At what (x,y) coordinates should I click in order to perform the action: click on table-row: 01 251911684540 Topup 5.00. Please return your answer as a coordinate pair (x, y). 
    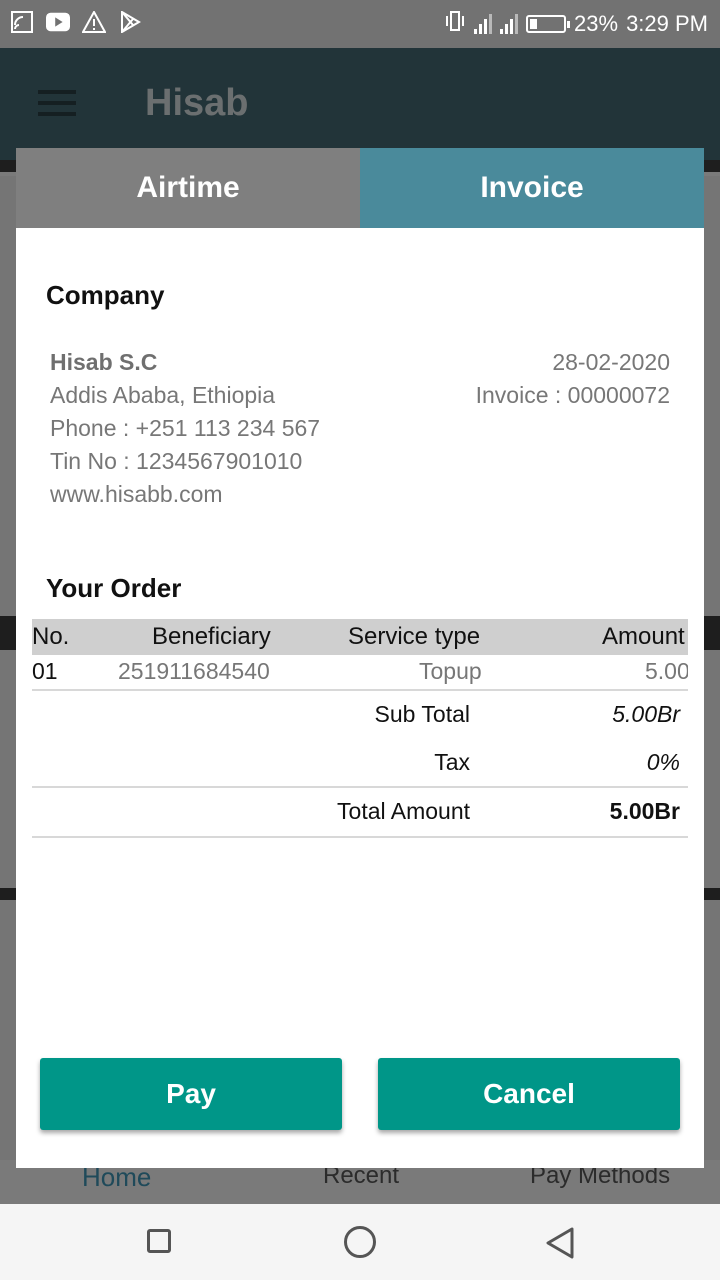
    Looking at the image, I should click on (360, 673).